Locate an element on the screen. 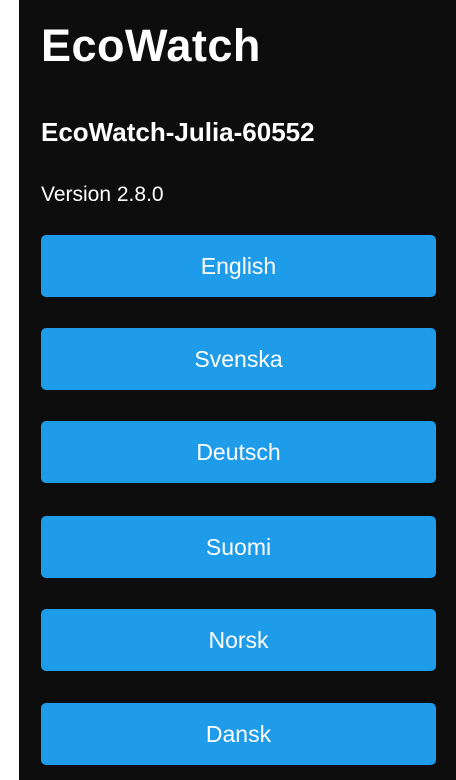 This screenshot has height=780, width=456. app-title: EcoWatch is located at coordinates (151, 45).